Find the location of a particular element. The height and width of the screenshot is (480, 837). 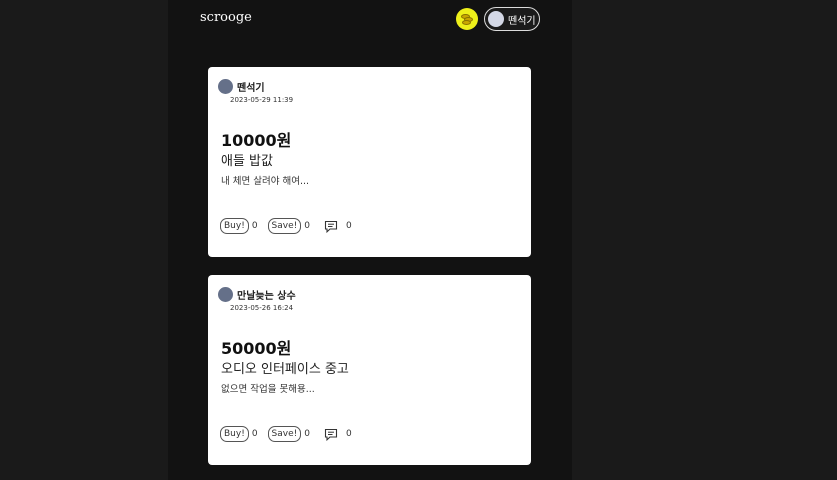

user-name: 뗀석기 is located at coordinates (522, 21).